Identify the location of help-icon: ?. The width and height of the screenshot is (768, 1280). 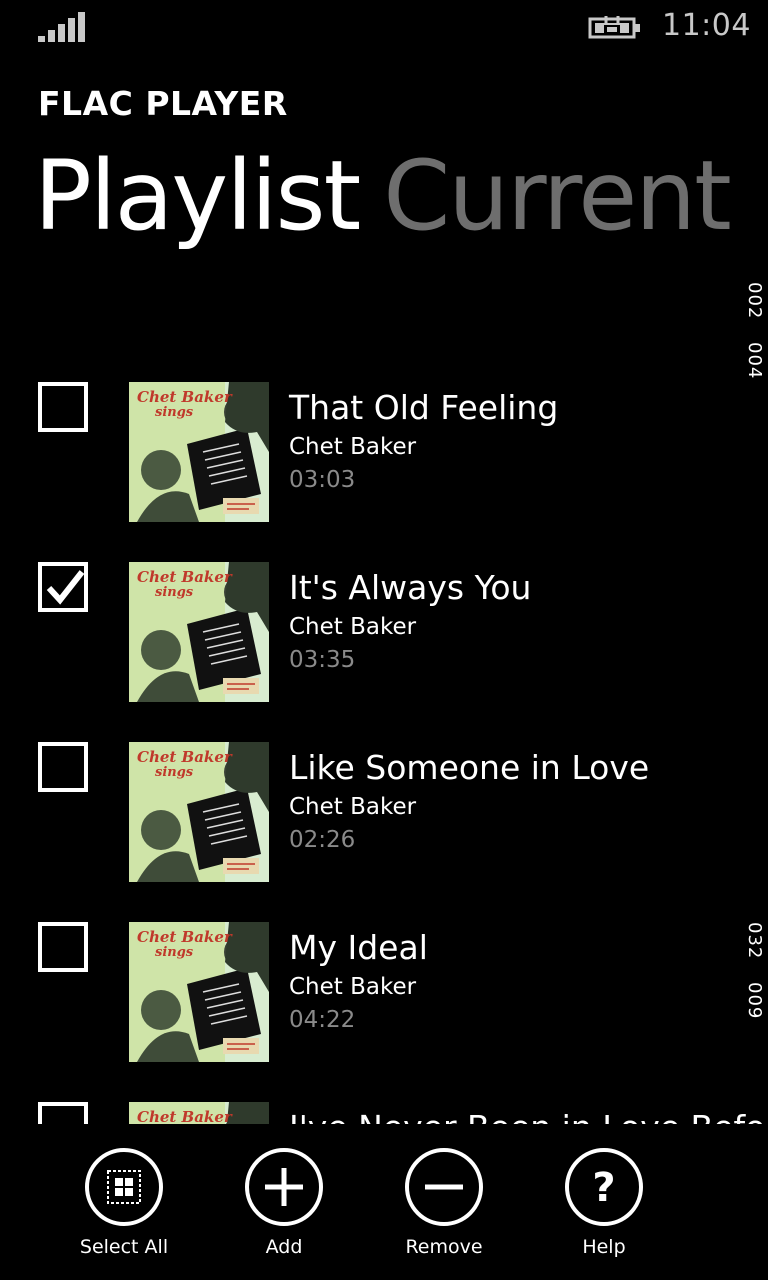
(604, 1187).